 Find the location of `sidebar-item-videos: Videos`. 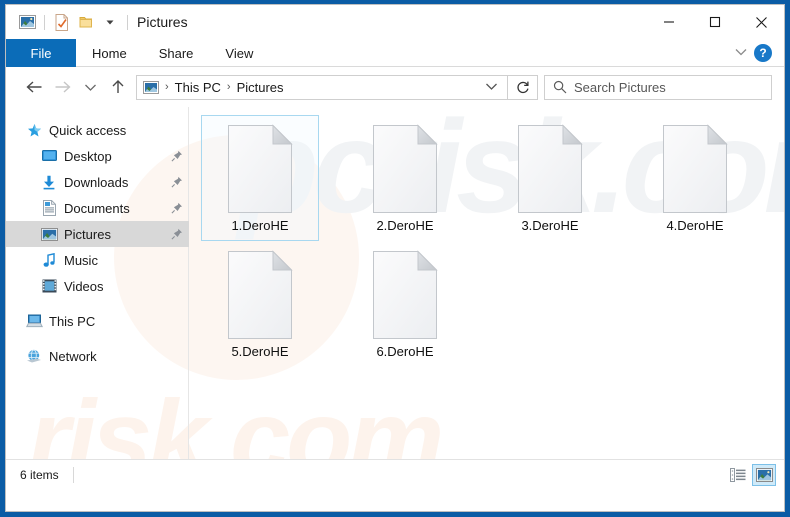

sidebar-item-videos: Videos is located at coordinates (97, 286).